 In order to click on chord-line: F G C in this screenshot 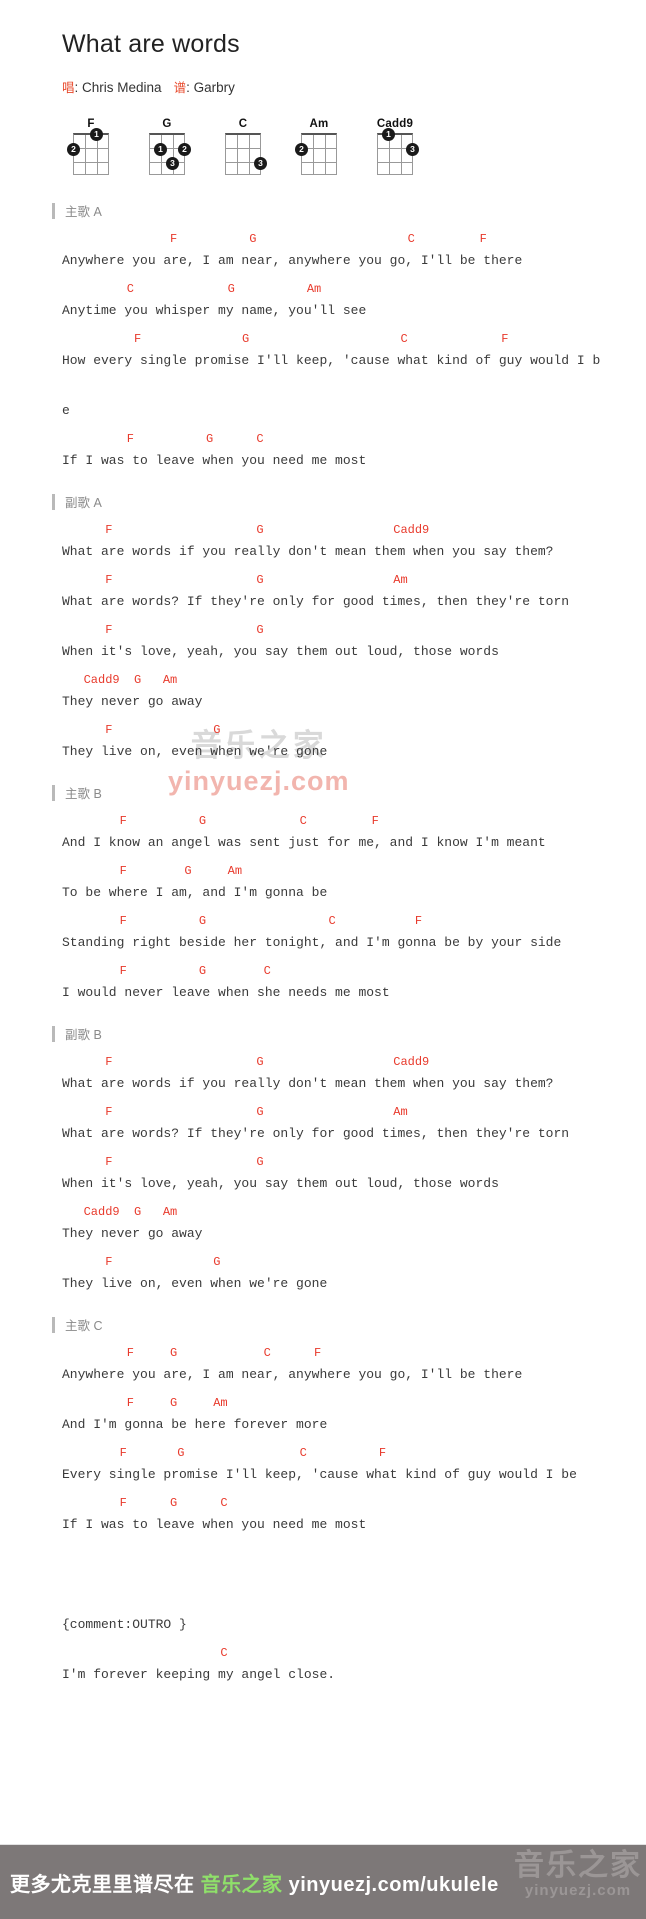, I will do `click(163, 439)`.